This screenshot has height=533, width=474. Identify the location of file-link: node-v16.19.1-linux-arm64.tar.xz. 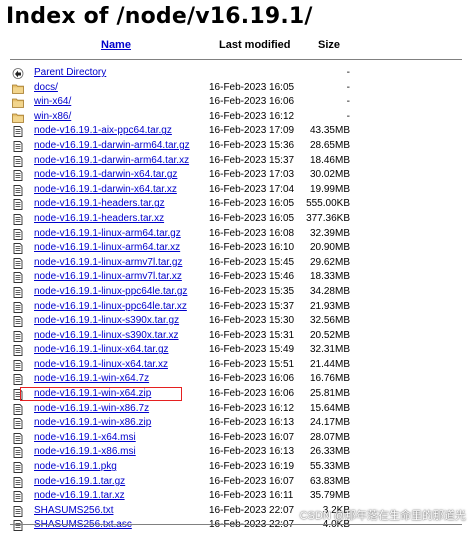
(107, 248).